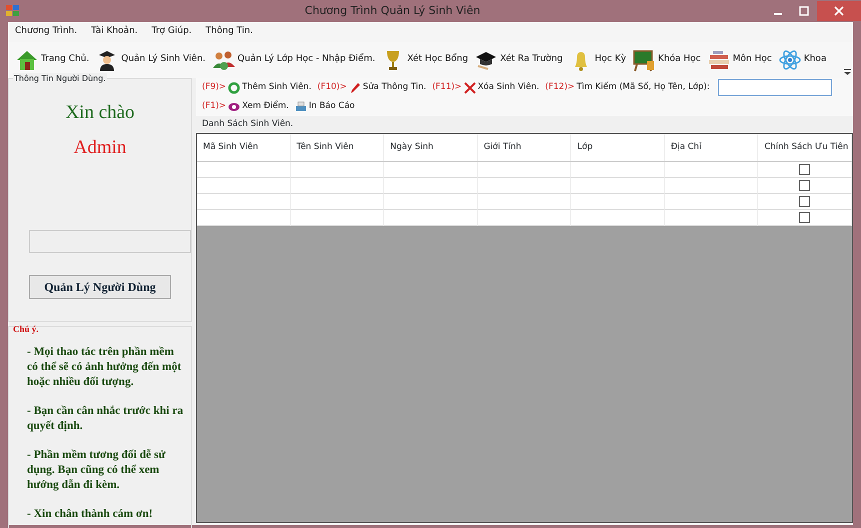  Describe the element at coordinates (326, 106) in the screenshot. I see `action-button: In Báo Cáo` at that location.